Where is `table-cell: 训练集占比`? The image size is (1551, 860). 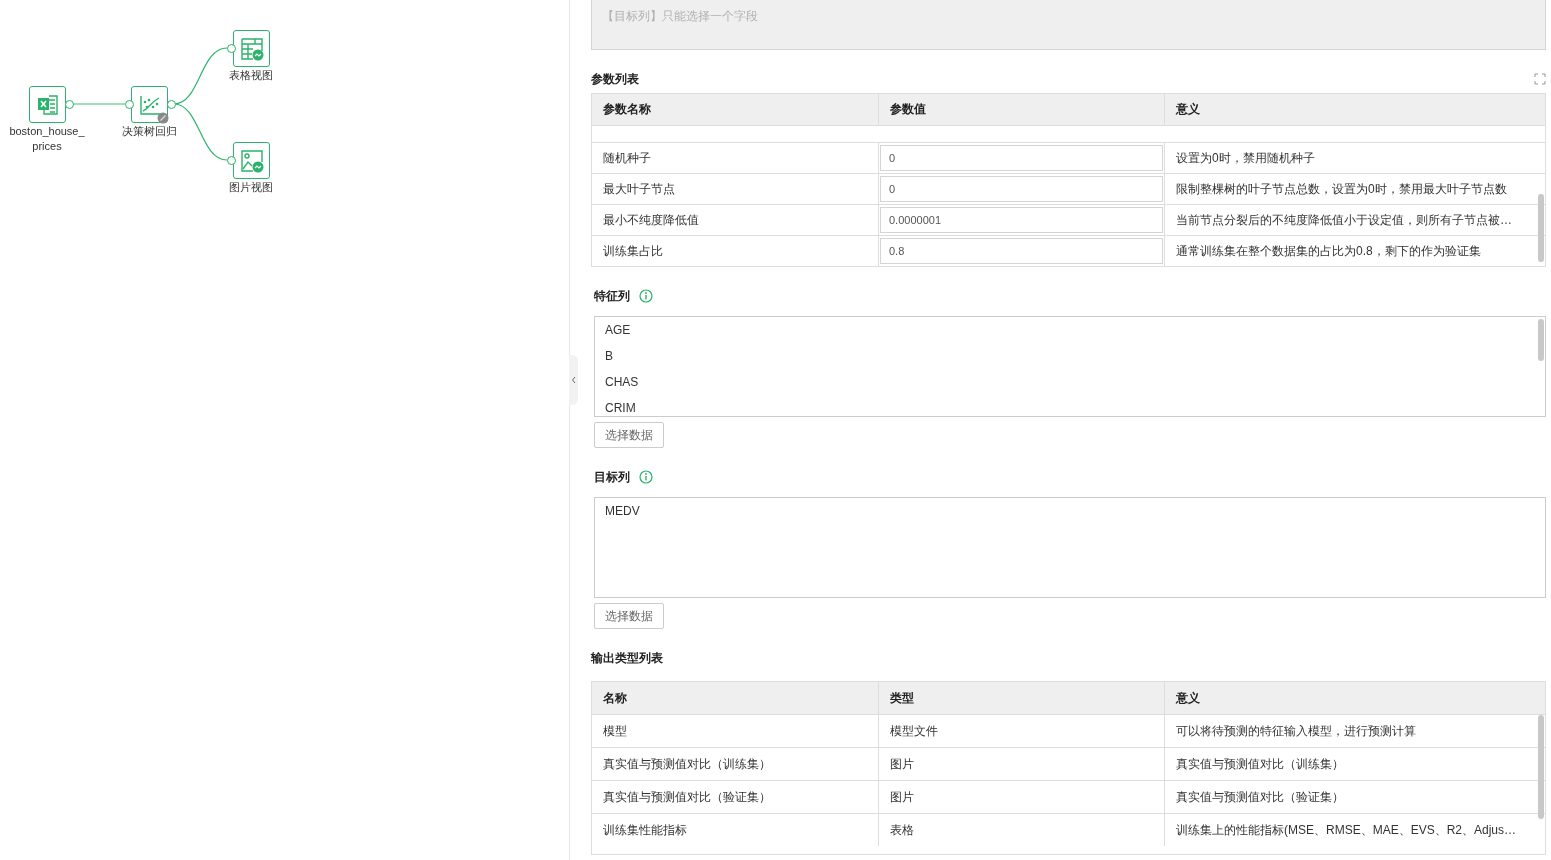
table-cell: 训练集占比 is located at coordinates (735, 251).